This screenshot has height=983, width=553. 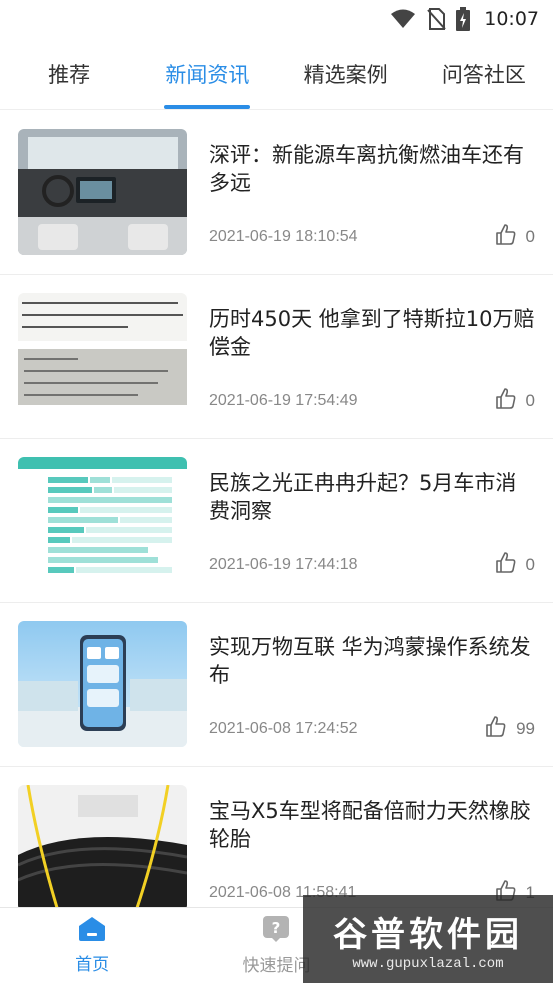 What do you see at coordinates (370, 825) in the screenshot?
I see `news-title: 宝马X5车型将配备倍耐力天然橡胶轮胎` at bounding box center [370, 825].